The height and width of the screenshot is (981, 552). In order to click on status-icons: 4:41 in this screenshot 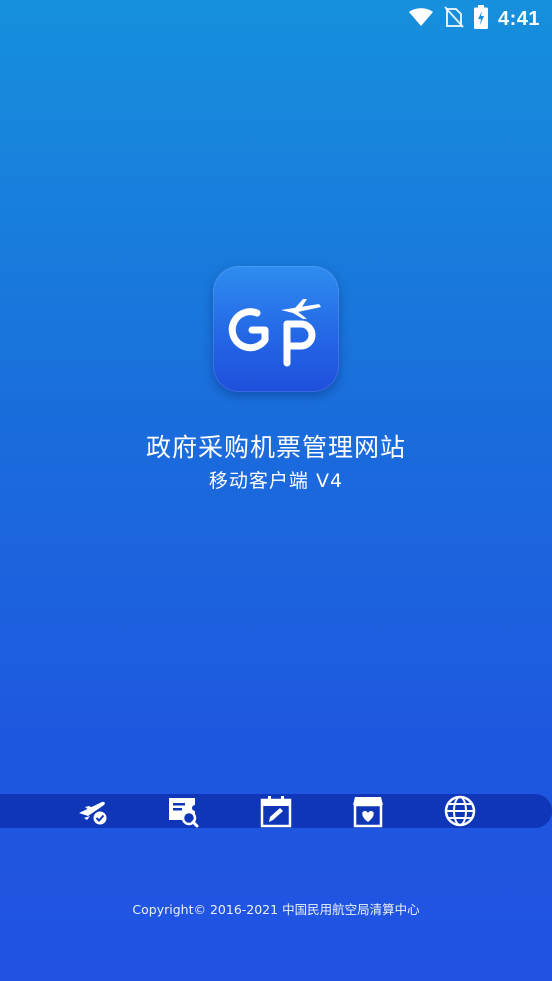, I will do `click(474, 19)`.